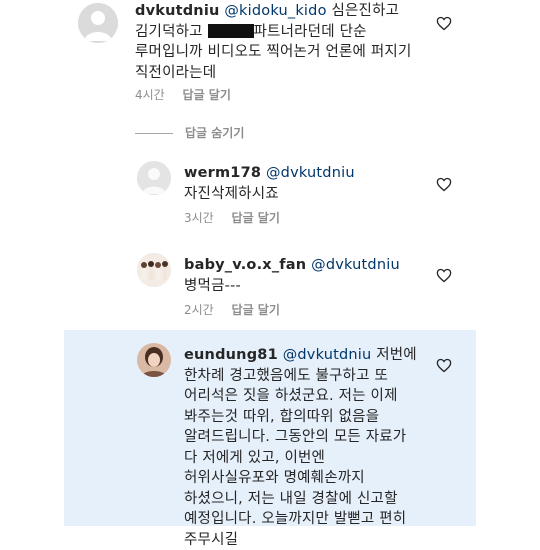 This screenshot has width=540, height=550. I want to click on hide-replies-label: 답글 숨기기, so click(215, 133).